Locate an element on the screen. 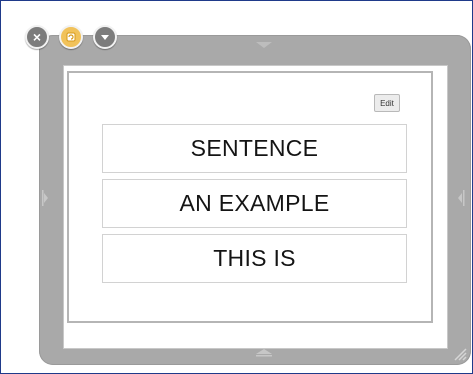 The width and height of the screenshot is (473, 374). edit-button: Edit is located at coordinates (387, 103).